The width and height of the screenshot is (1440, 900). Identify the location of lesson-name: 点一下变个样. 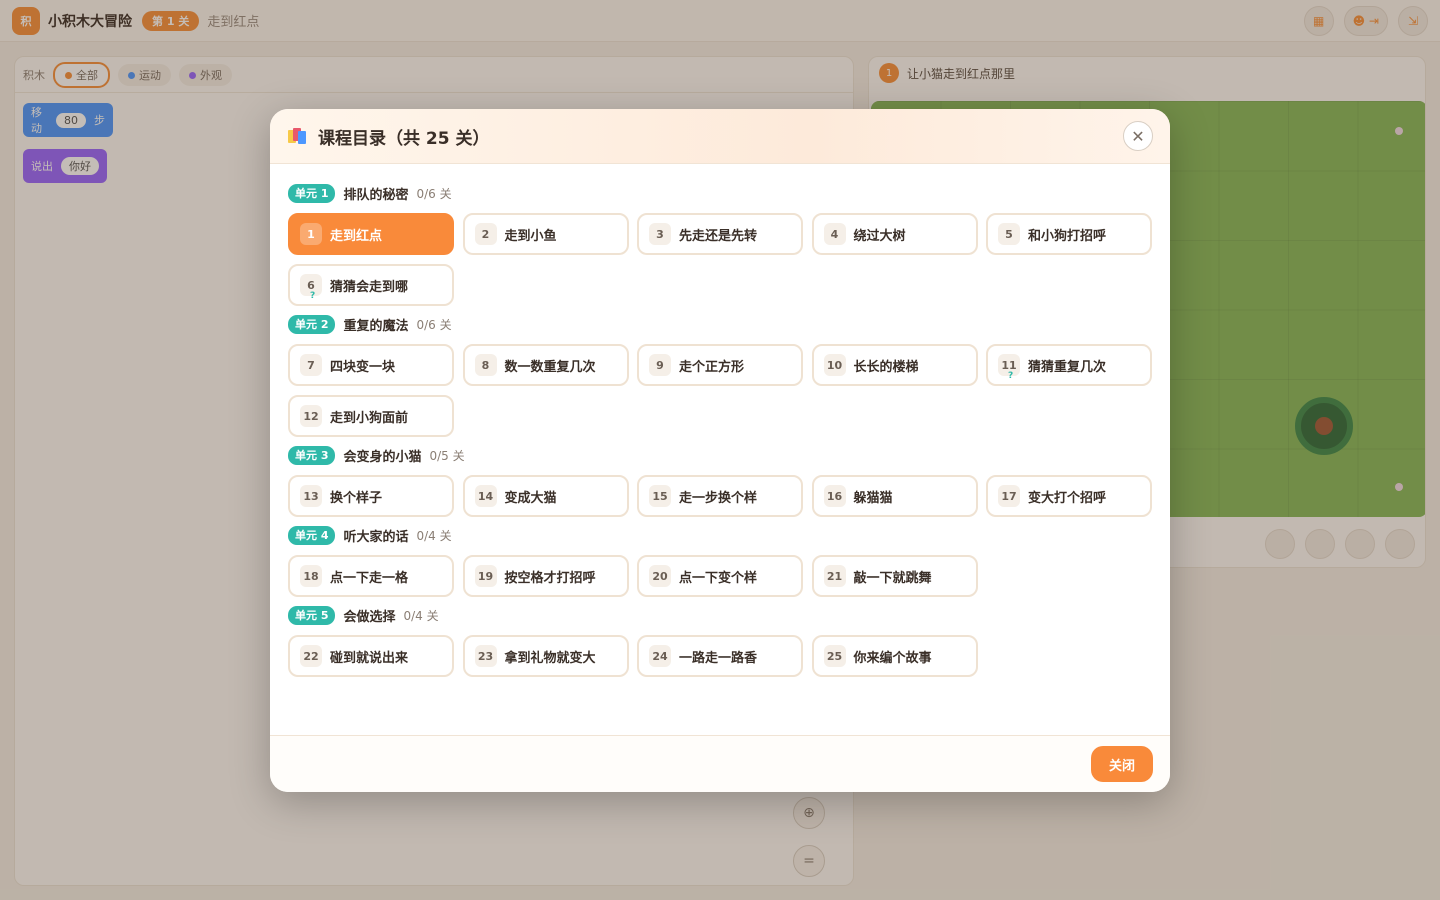
(718, 578).